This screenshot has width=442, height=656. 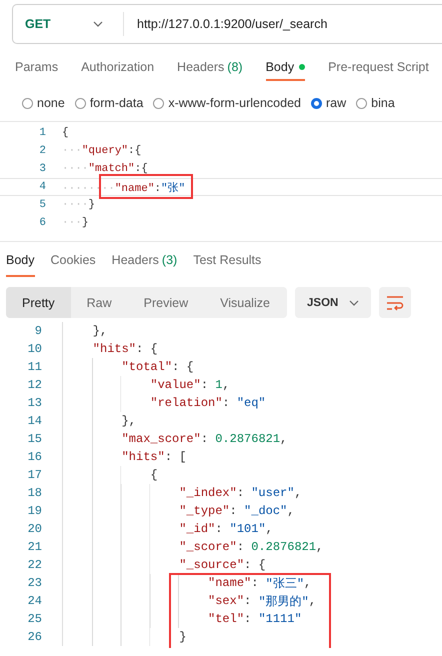 I want to click on body-type-radio: none, so click(x=43, y=103).